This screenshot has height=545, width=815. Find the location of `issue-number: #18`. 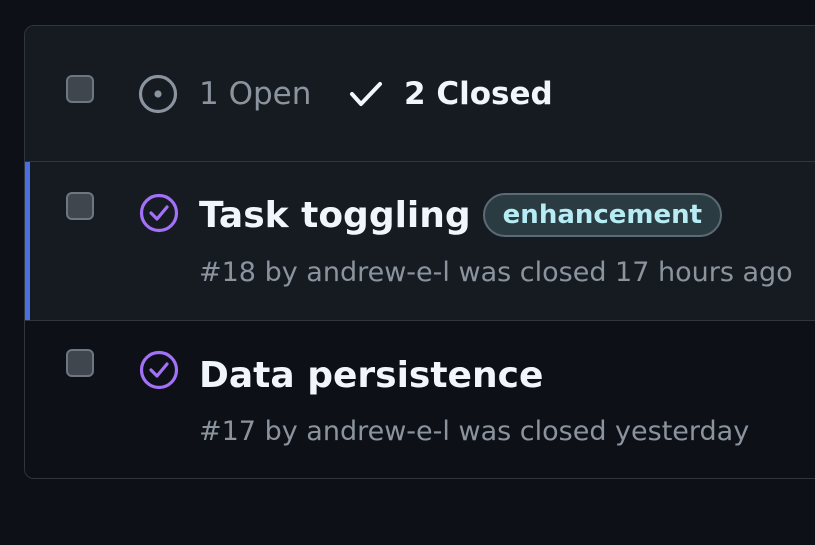

issue-number: #18 is located at coordinates (227, 272).